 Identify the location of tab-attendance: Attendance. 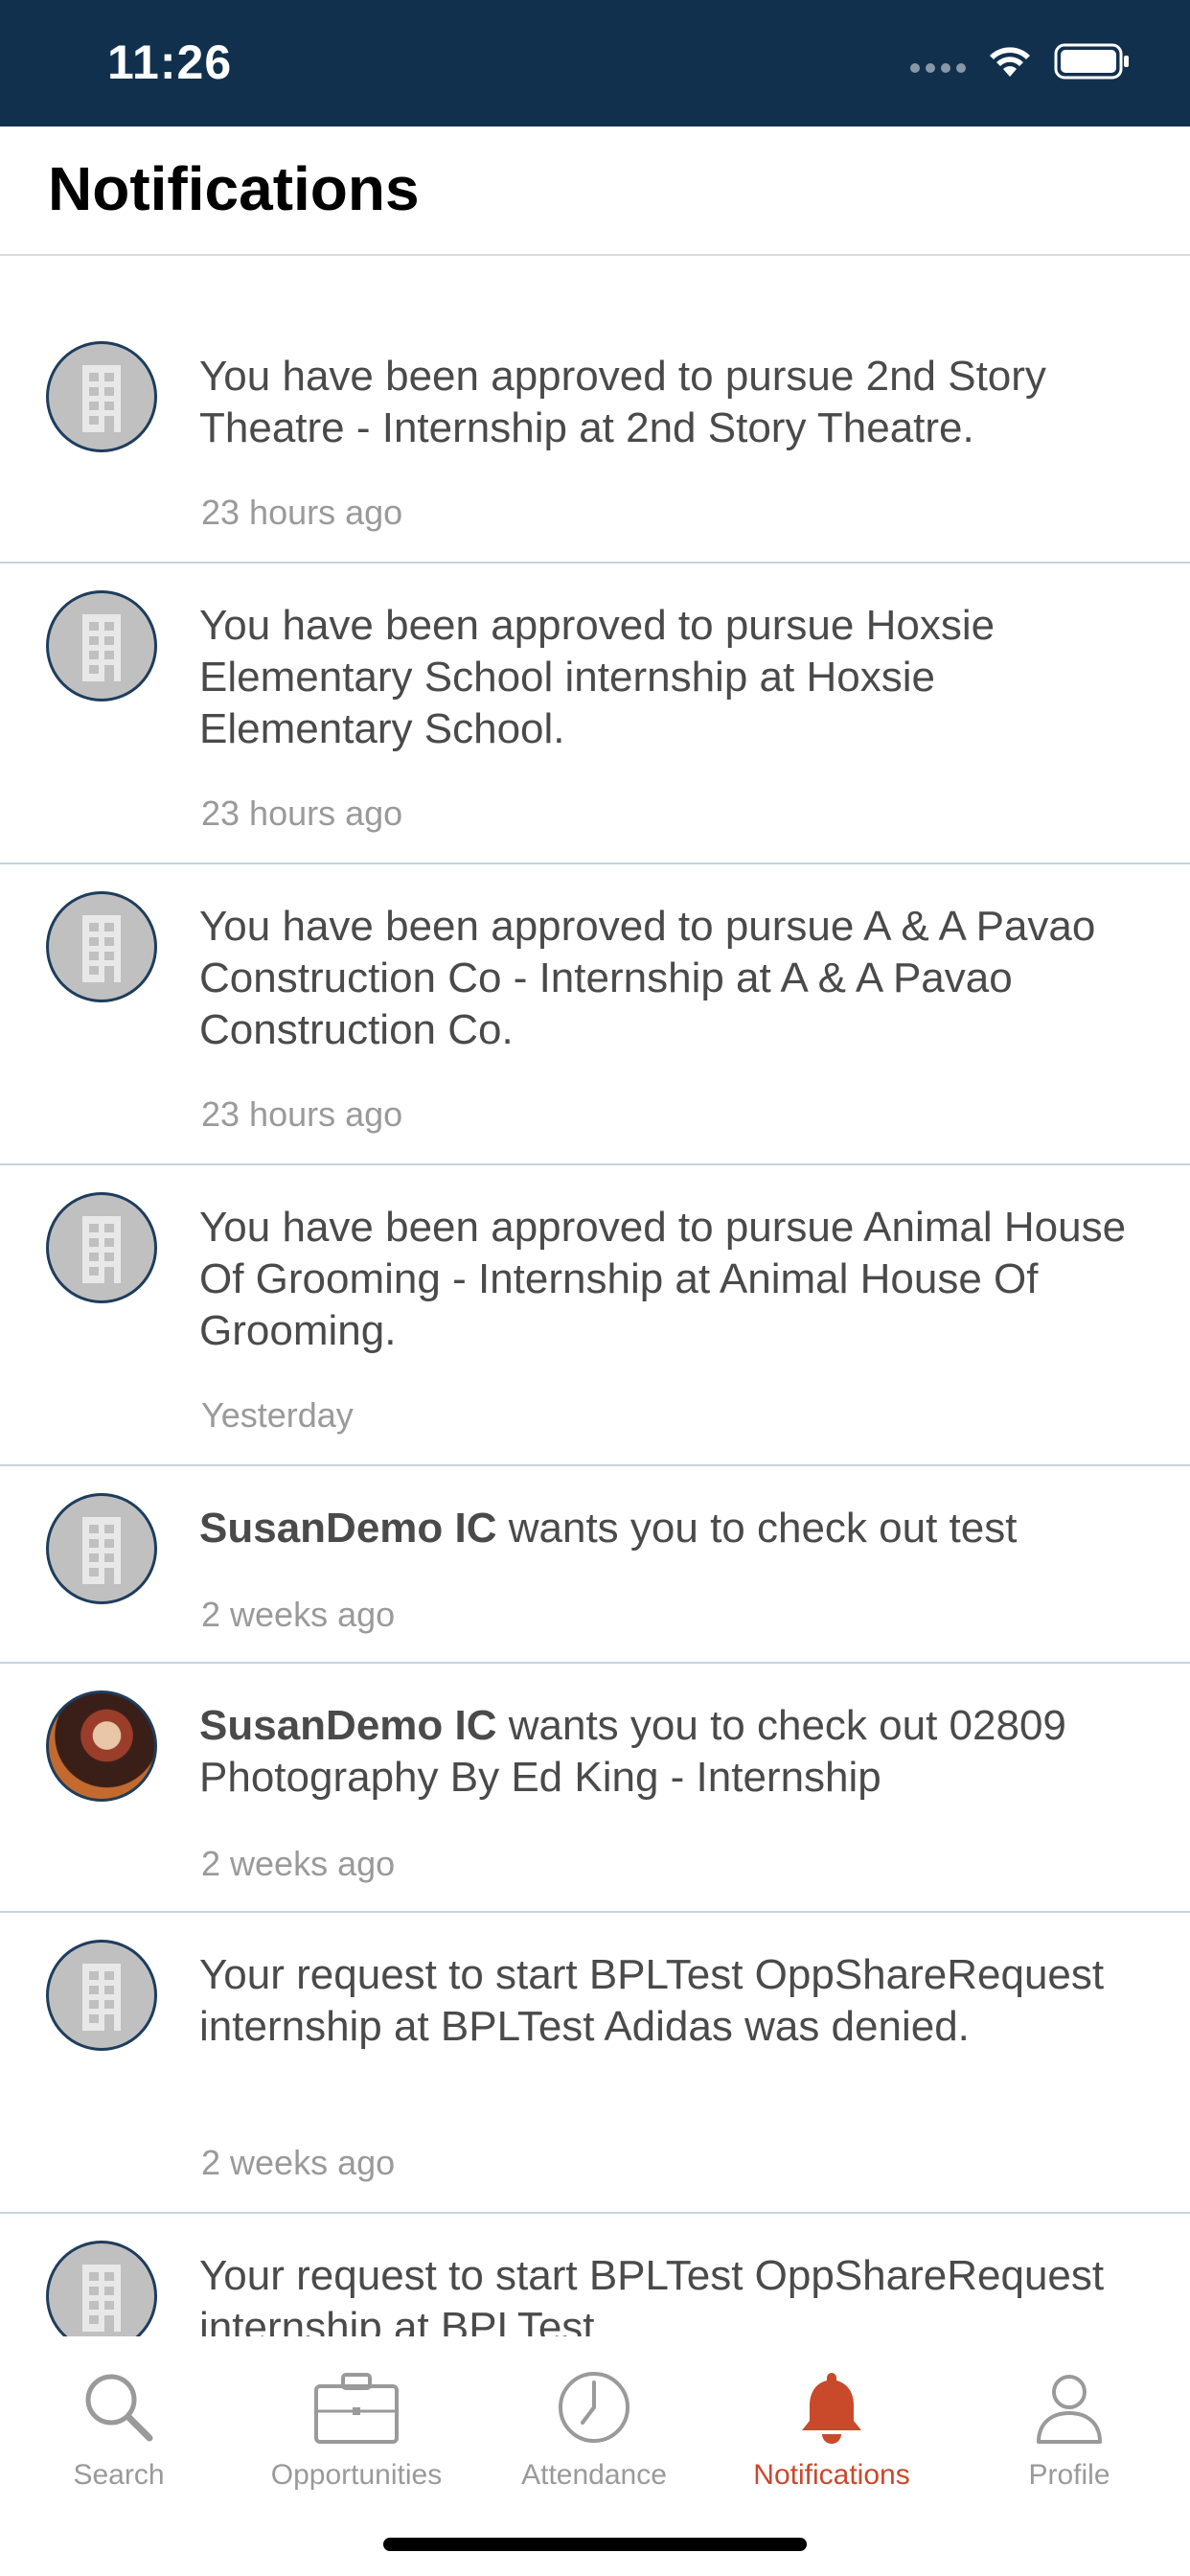
(594, 2423).